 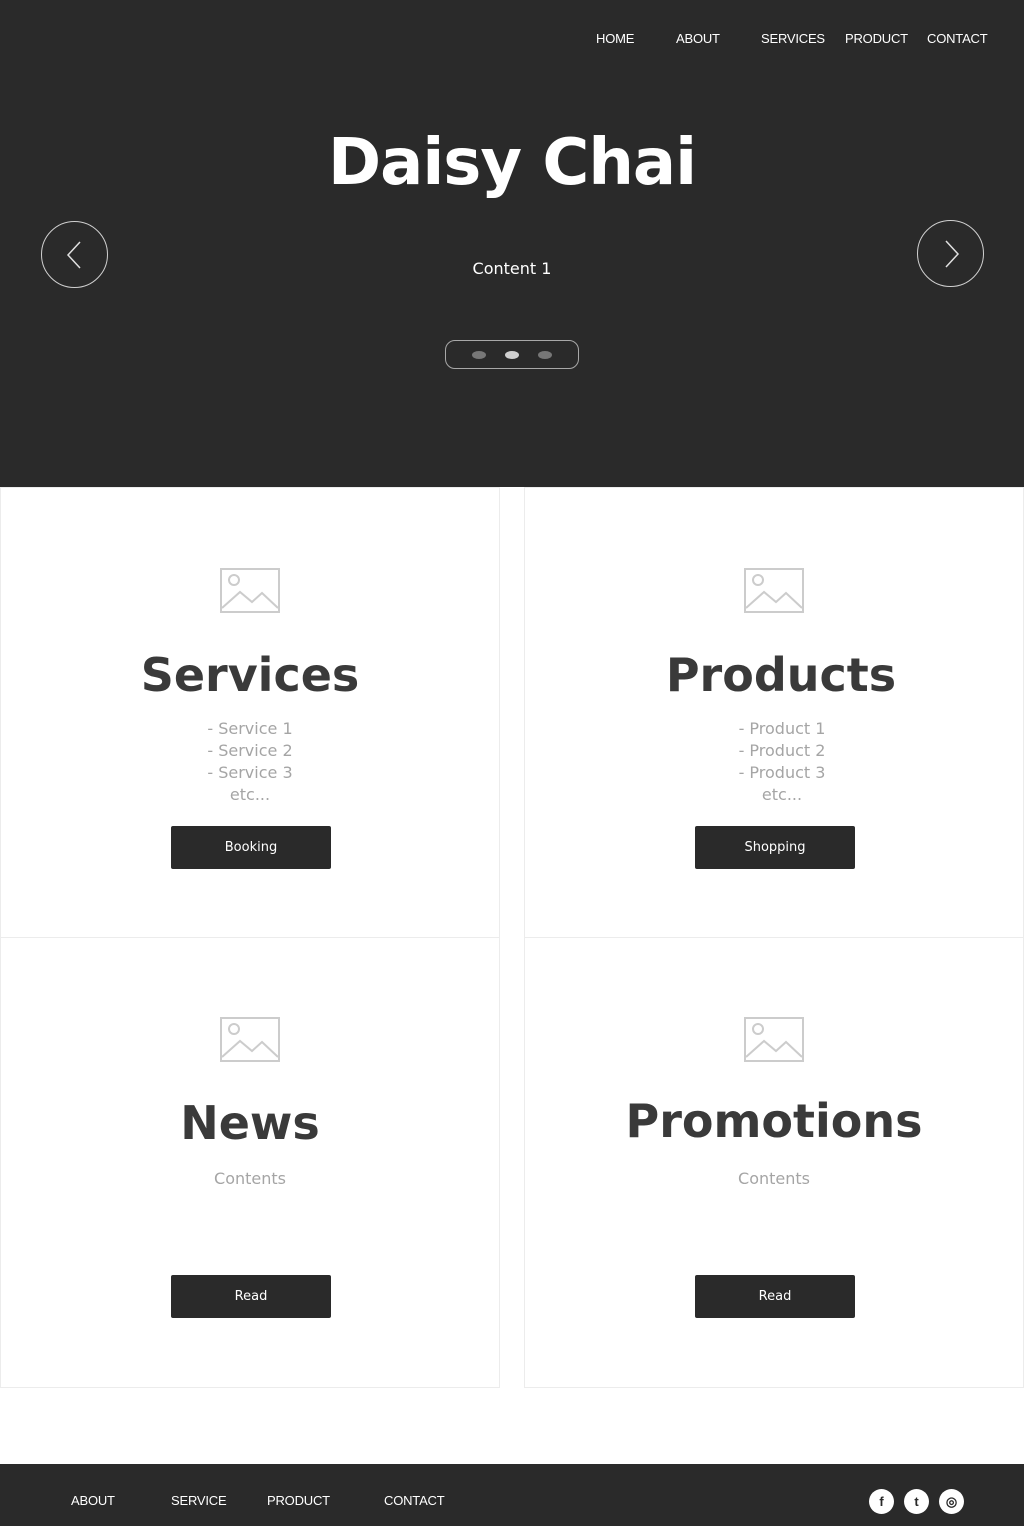 I want to click on chevron-left-icon, so click(x=73, y=254).